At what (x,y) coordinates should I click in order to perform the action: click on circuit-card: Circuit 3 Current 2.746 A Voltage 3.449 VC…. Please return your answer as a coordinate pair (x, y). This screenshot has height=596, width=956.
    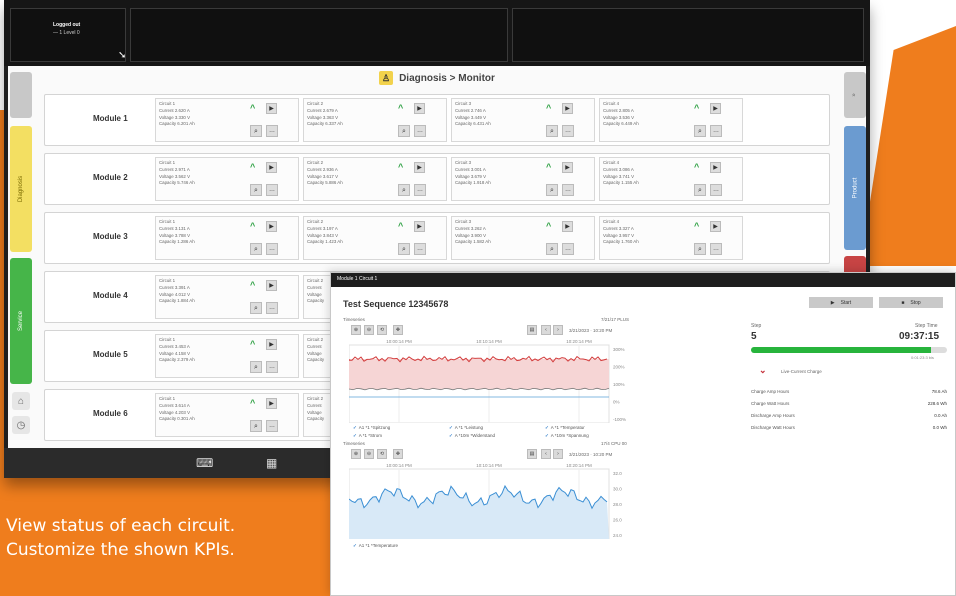
    Looking at the image, I should click on (523, 120).